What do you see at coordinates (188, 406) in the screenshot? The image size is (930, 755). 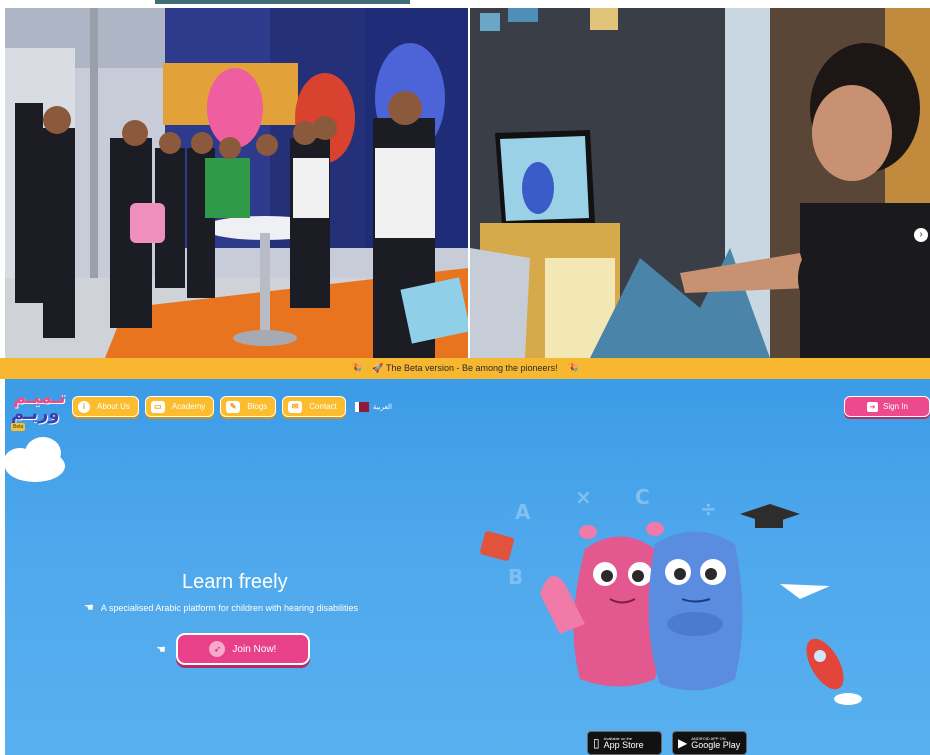 I see `nav-academy-label: Academy` at bounding box center [188, 406].